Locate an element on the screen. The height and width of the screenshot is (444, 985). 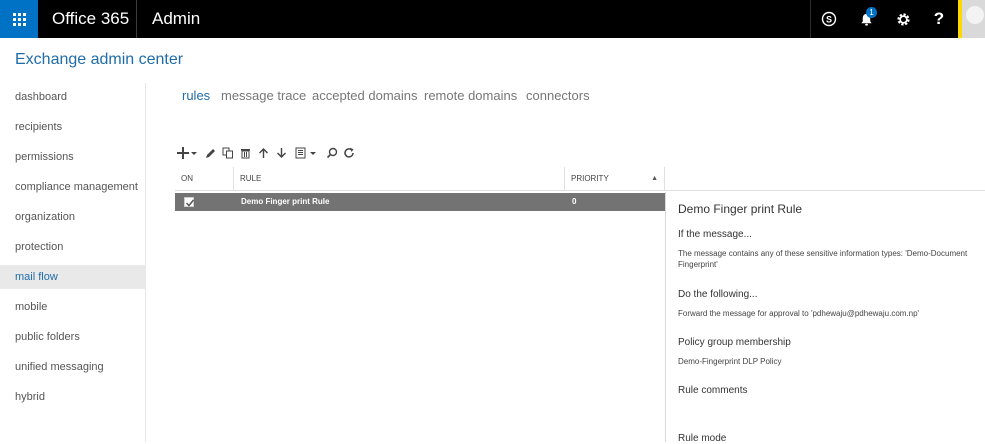
skype-button: S is located at coordinates (829, 19).